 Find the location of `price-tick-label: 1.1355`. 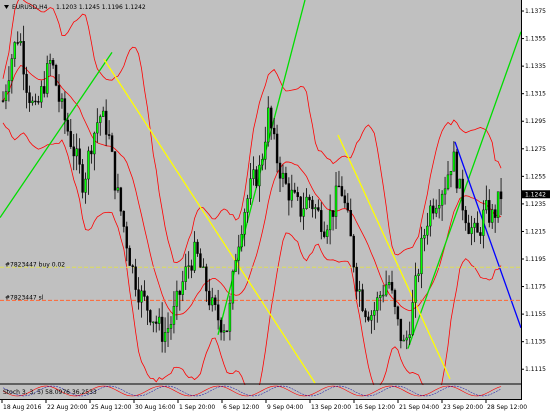

price-tick-label: 1.1355 is located at coordinates (535, 39).